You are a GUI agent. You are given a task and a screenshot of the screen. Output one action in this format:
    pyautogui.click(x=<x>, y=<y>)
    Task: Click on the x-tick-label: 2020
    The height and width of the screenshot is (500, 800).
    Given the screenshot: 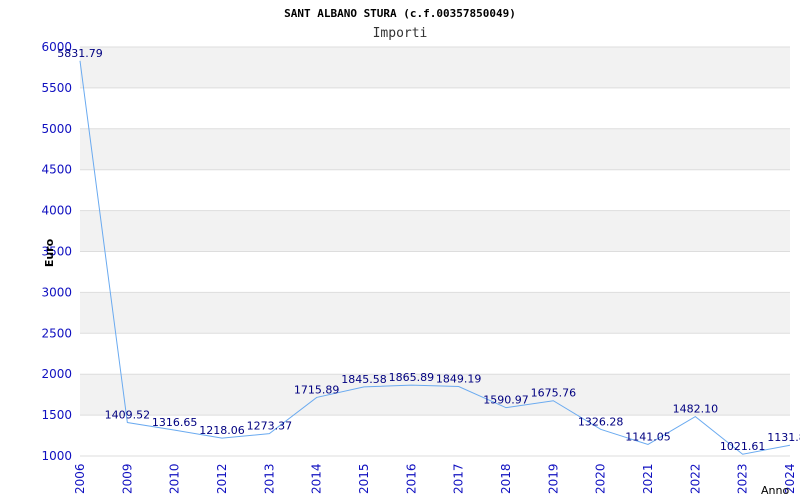 What is the action you would take?
    pyautogui.click(x=601, y=478)
    